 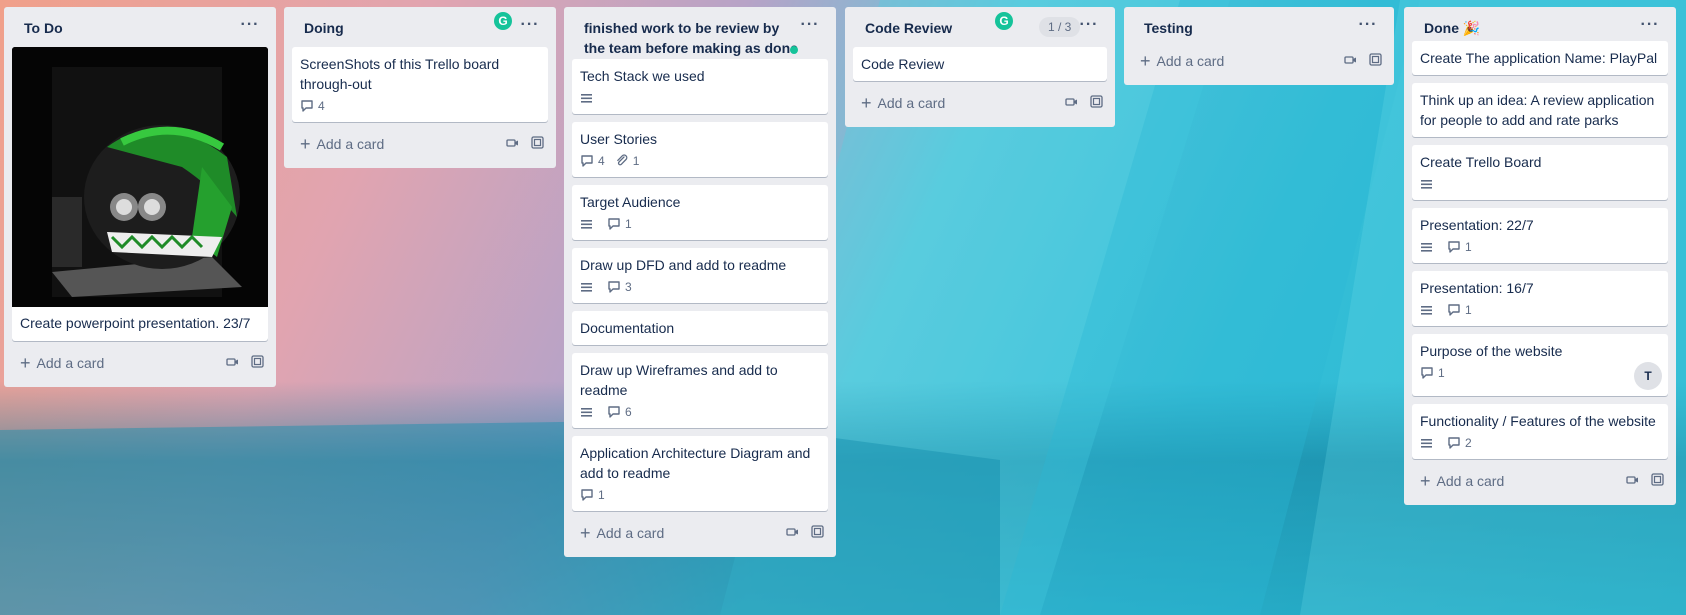 What do you see at coordinates (619, 139) in the screenshot?
I see `card-title: User Stories` at bounding box center [619, 139].